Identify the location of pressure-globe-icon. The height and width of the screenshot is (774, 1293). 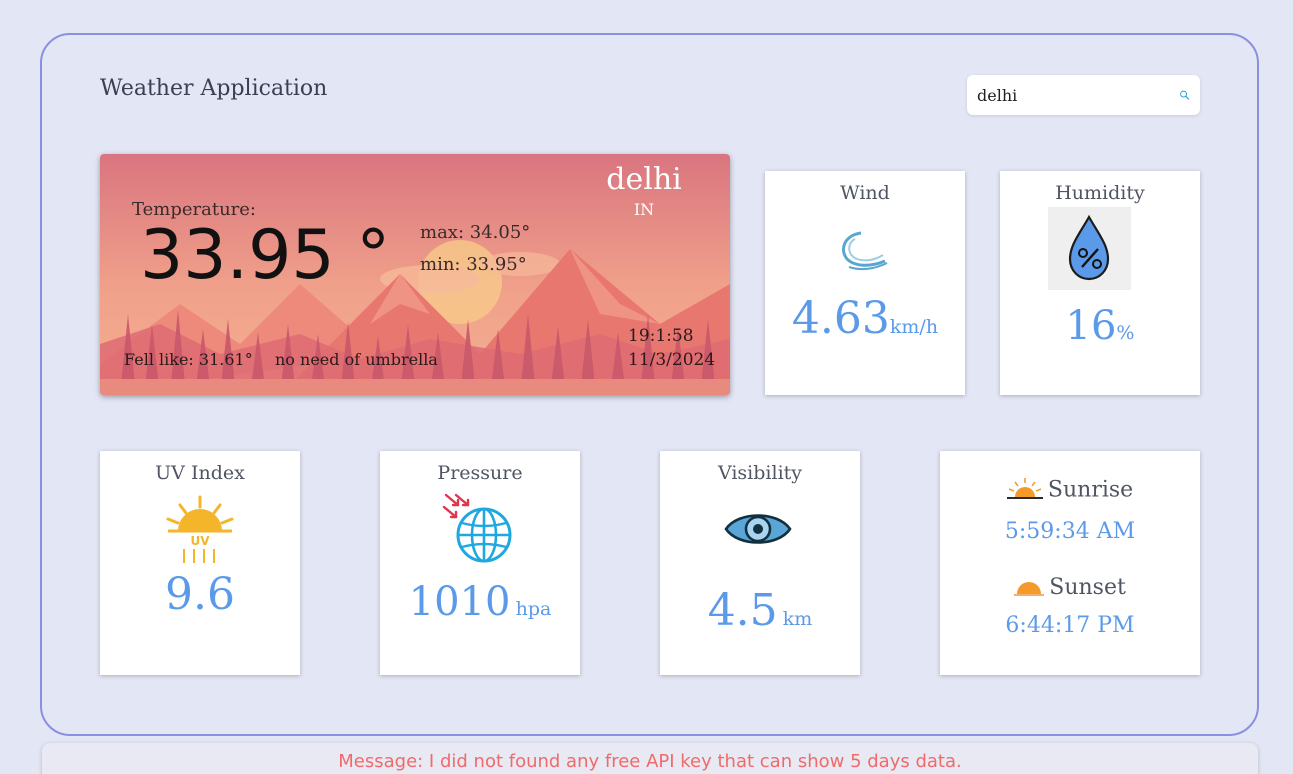
(477, 528).